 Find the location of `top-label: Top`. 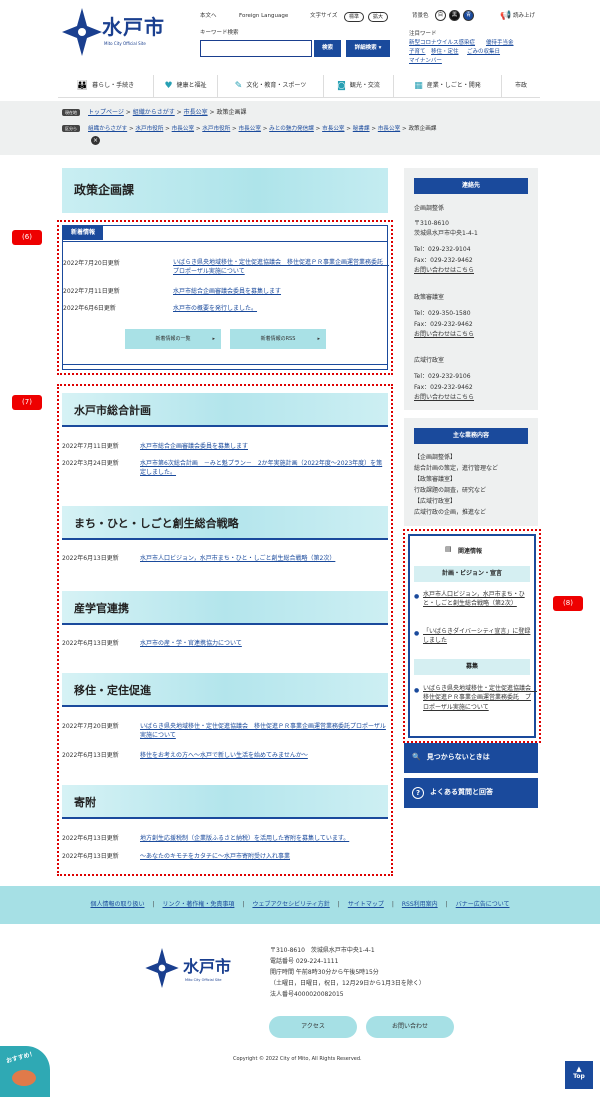

top-label: Top is located at coordinates (579, 1076).